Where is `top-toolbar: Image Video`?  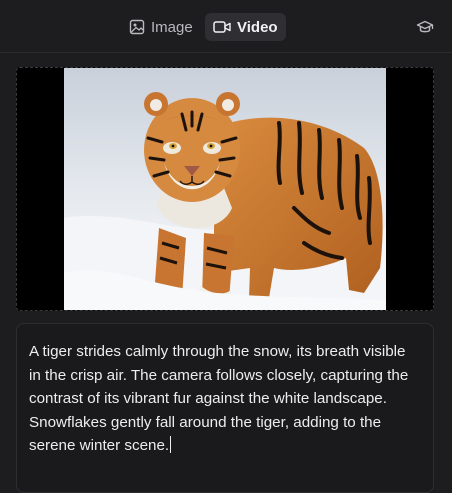 top-toolbar: Image Video is located at coordinates (226, 26).